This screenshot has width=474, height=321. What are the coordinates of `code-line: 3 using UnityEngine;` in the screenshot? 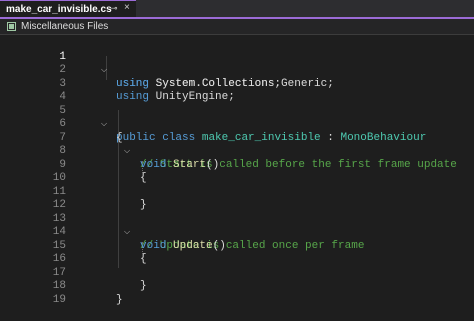 It's located at (237, 84).